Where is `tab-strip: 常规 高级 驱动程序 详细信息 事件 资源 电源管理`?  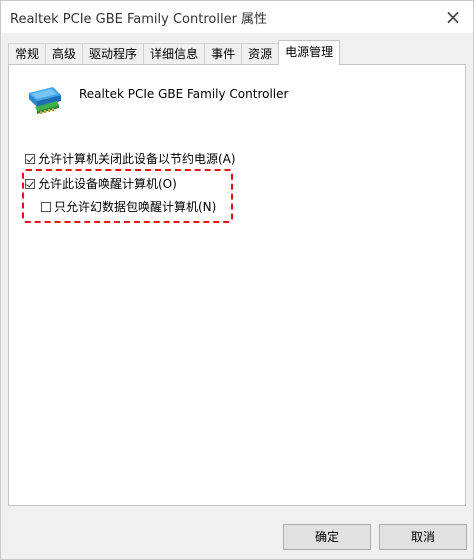 tab-strip: 常规 高级 驱动程序 详细信息 事件 资源 电源管理 is located at coordinates (174, 52).